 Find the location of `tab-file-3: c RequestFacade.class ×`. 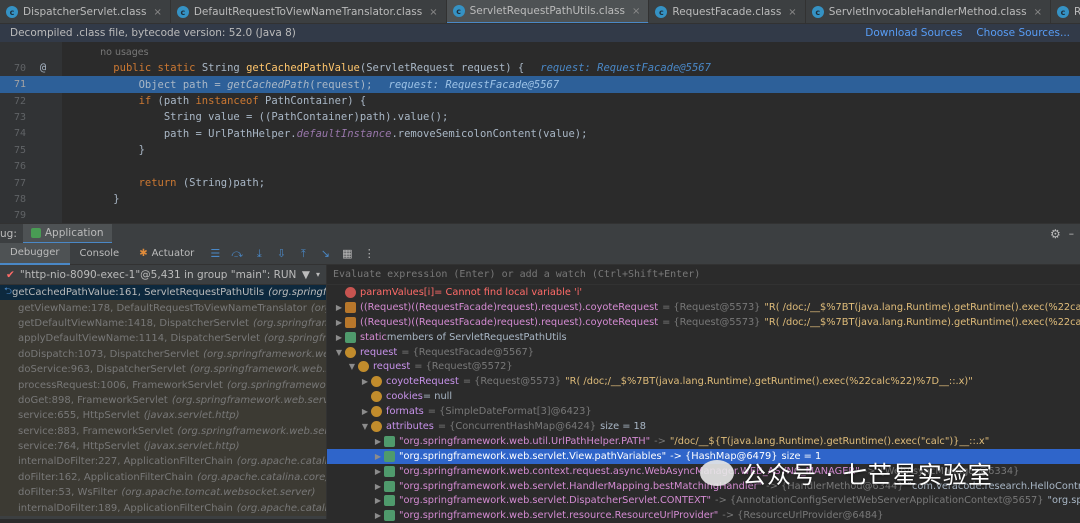

tab-file-3: c RequestFacade.class × is located at coordinates (727, 11).